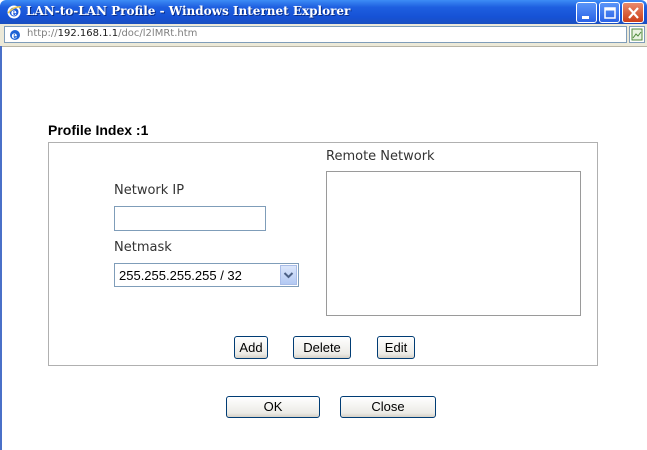 The height and width of the screenshot is (450, 647). Describe the element at coordinates (585, 17) in the screenshot. I see `minimize-icon` at that location.